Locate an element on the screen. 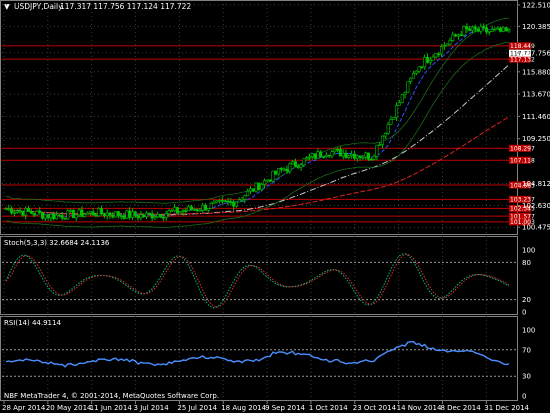  time-label: 31 Dec 2014 is located at coordinates (506, 408).